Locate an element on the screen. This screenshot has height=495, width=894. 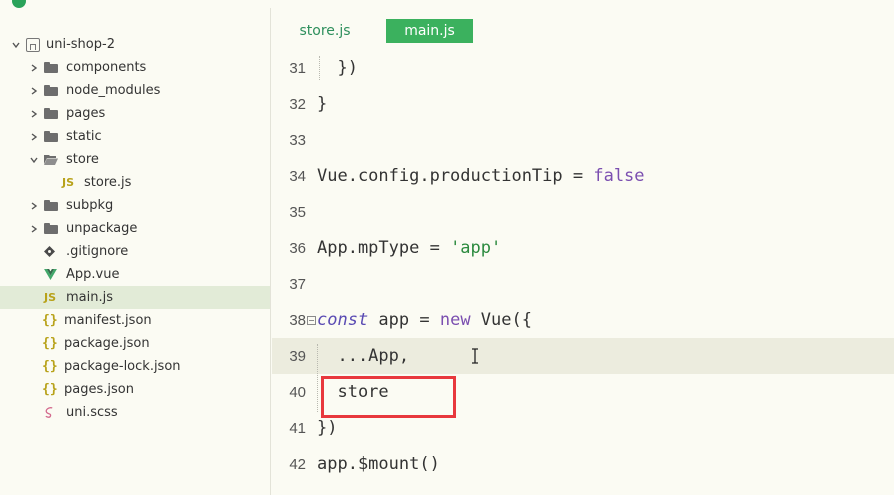
app-logo-icon is located at coordinates (19, 4).